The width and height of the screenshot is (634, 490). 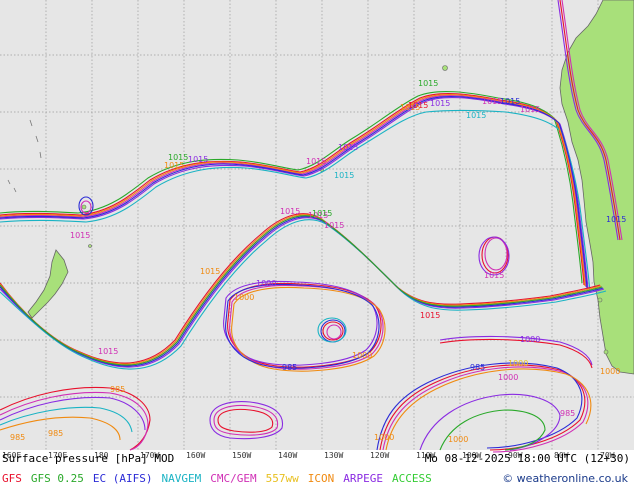 What do you see at coordinates (195, 455) in the screenshot?
I see `longitude-label: 160W` at bounding box center [195, 455].